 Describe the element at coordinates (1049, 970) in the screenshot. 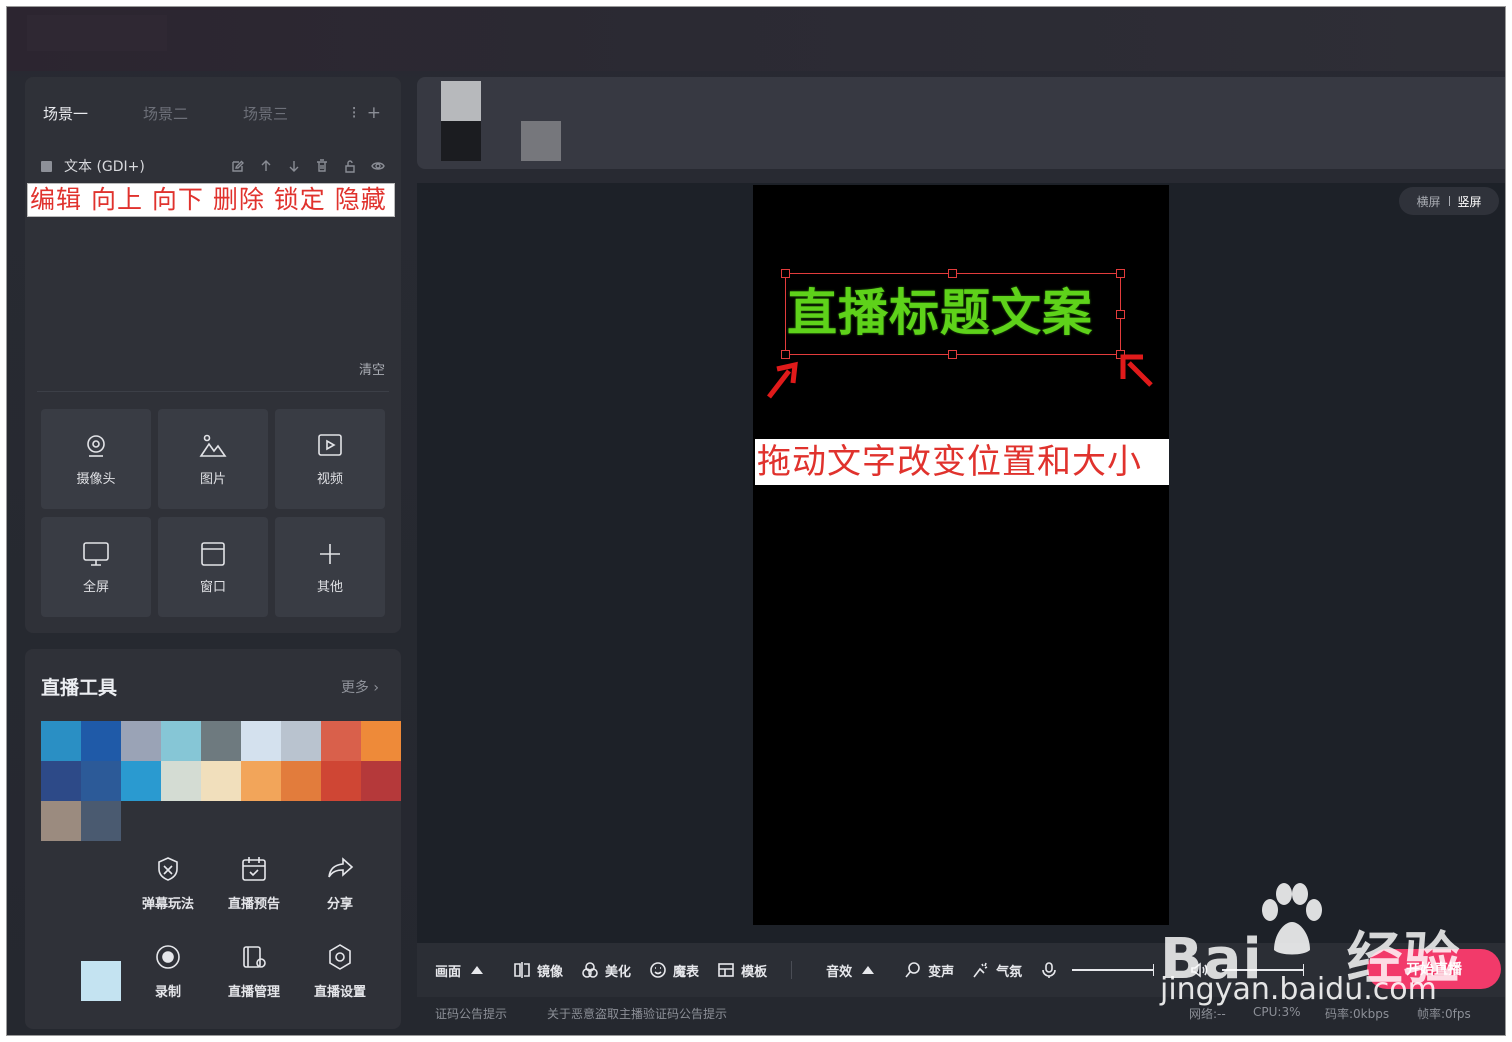

I see `microphone-icon` at that location.